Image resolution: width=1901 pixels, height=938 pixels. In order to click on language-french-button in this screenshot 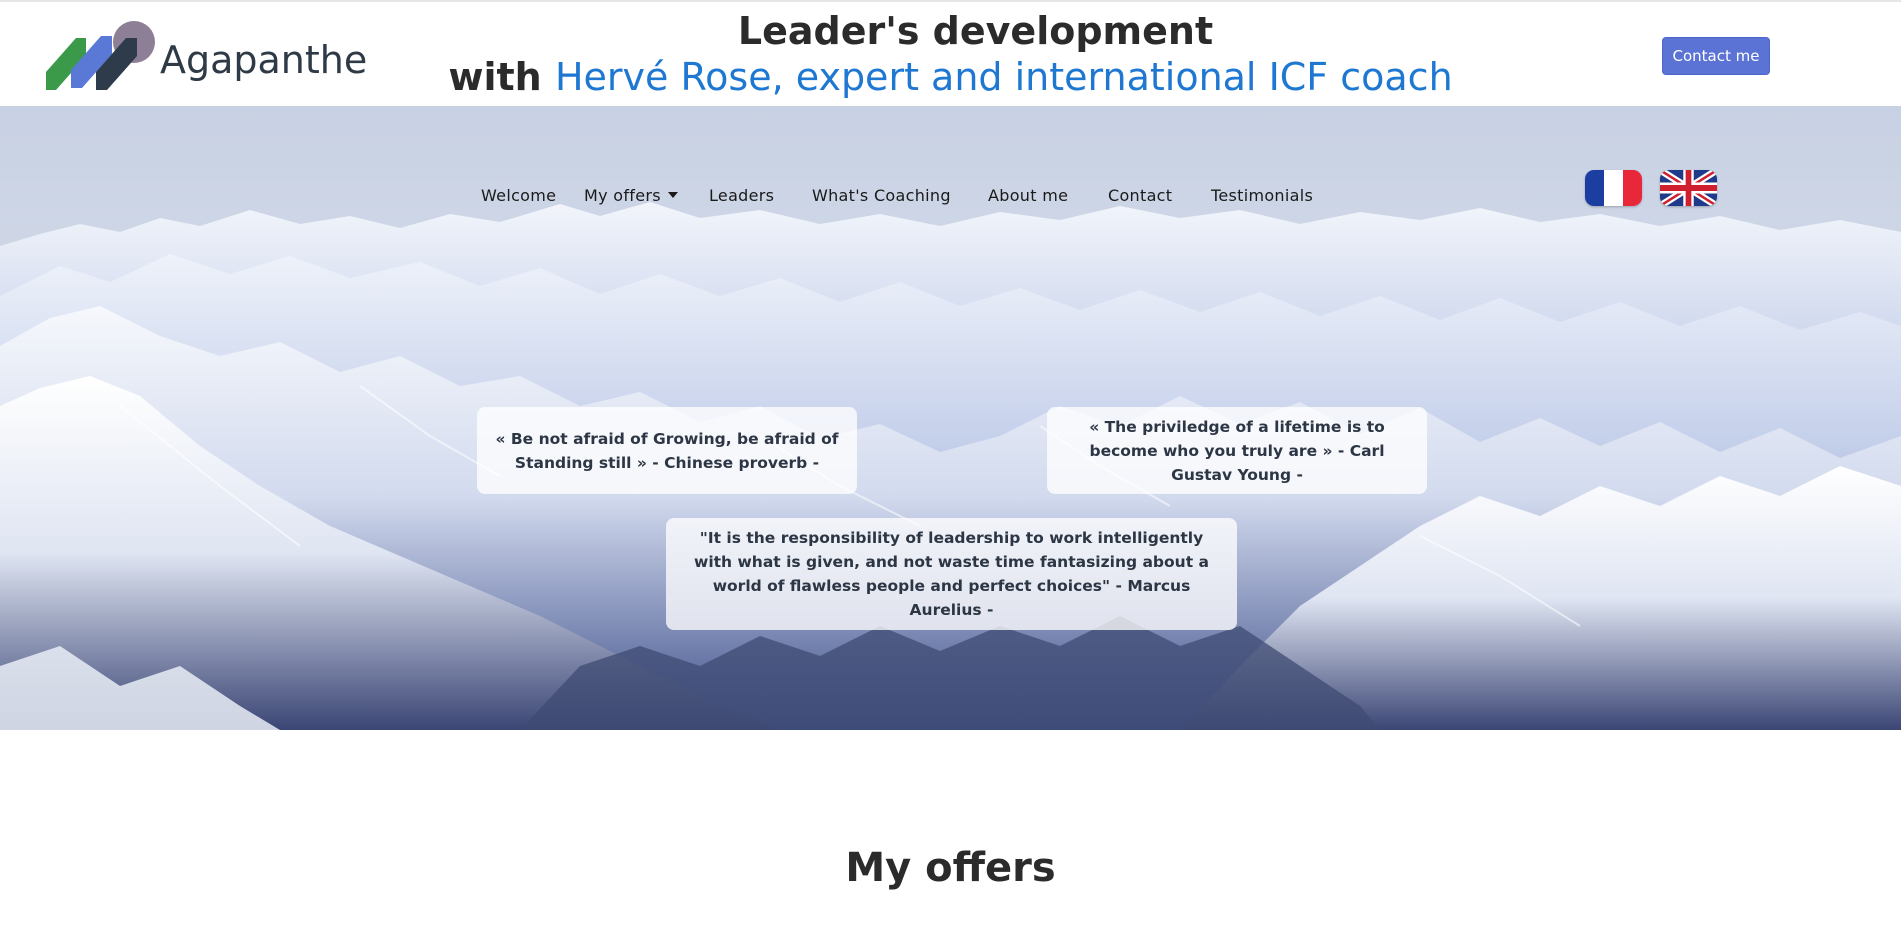, I will do `click(1613, 188)`.